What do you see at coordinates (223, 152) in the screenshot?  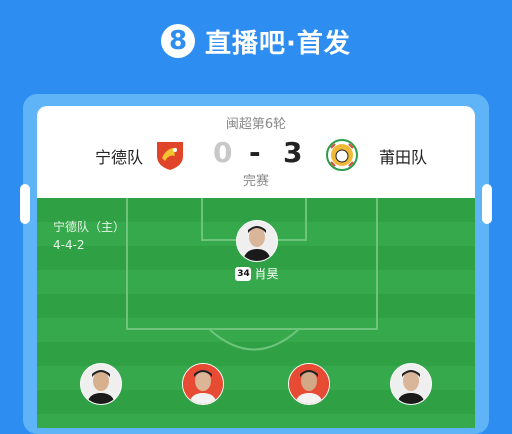 I see `home-score: 0` at bounding box center [223, 152].